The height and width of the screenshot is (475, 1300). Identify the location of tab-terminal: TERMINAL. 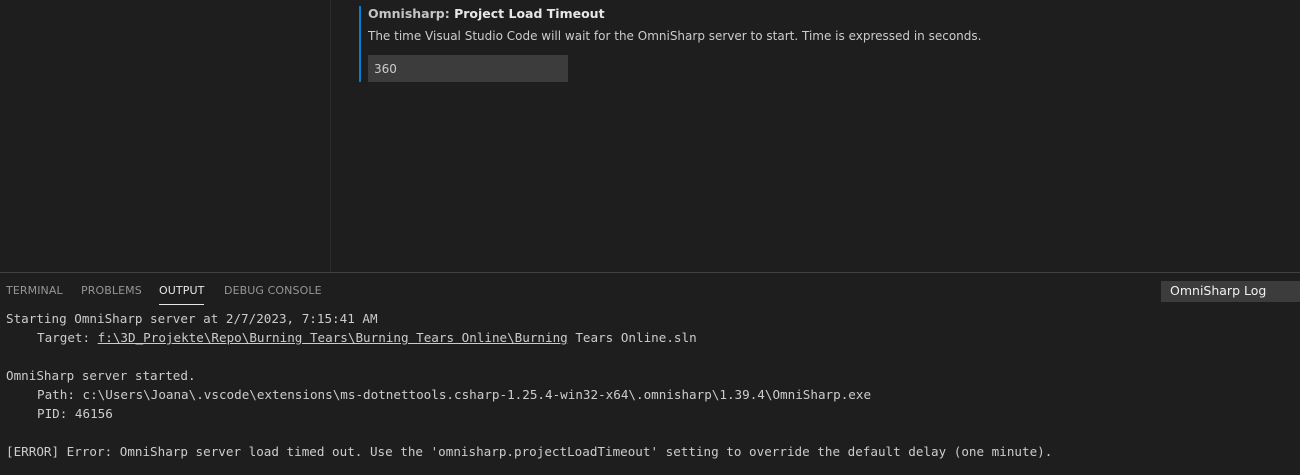
(34, 290).